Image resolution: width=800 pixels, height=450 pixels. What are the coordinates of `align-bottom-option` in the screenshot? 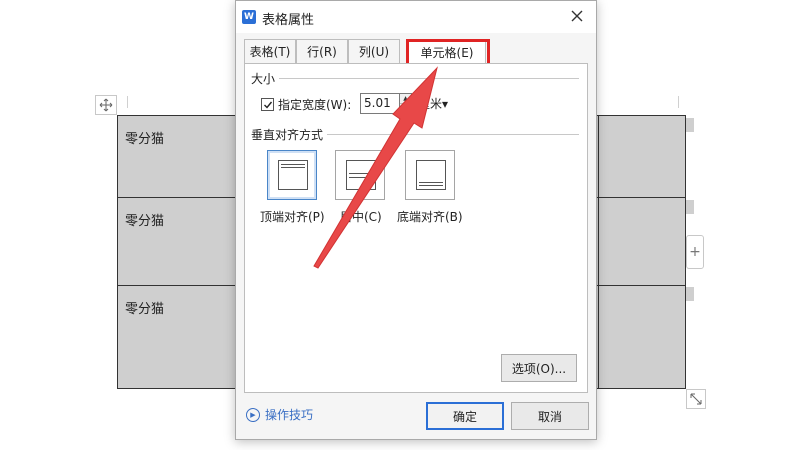 It's located at (430, 175).